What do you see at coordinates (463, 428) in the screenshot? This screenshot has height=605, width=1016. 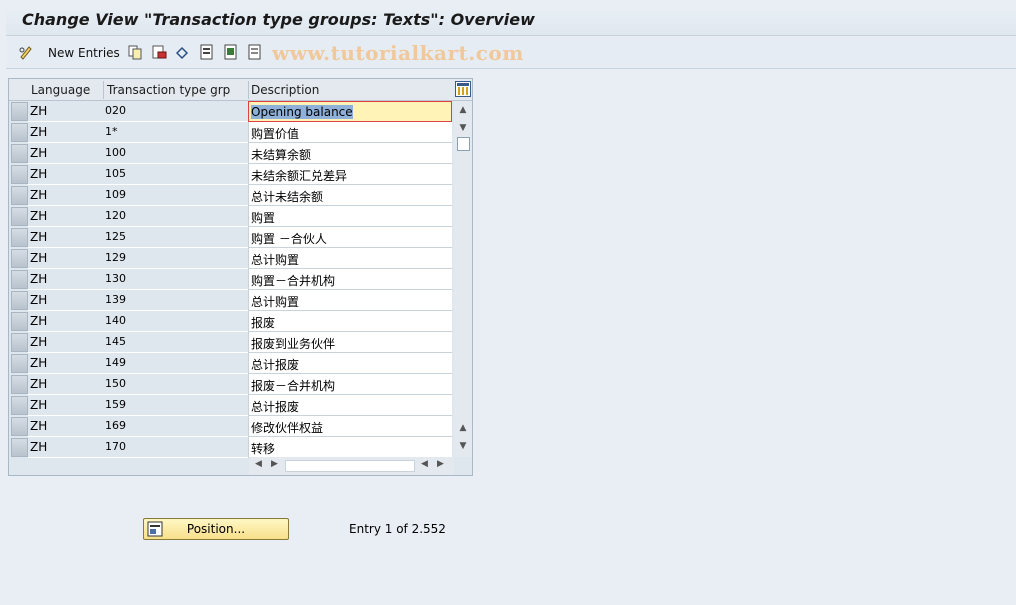 I see `scroll-page-up-icon: ▲` at bounding box center [463, 428].